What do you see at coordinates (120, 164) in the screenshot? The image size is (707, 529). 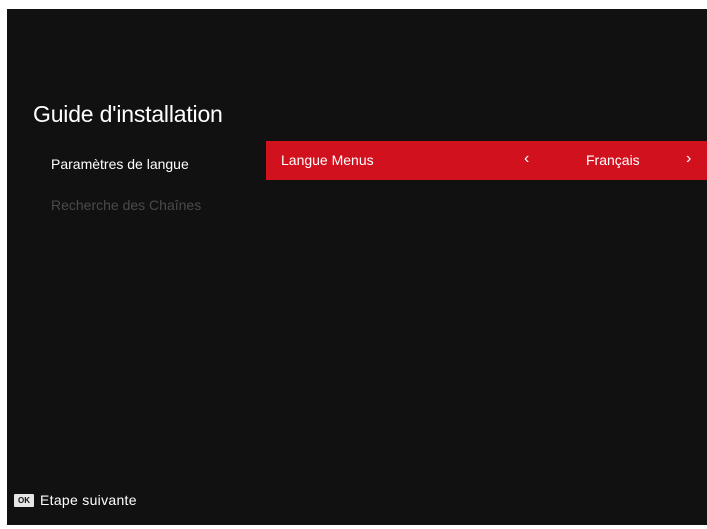 I see `sidebar-item-language-settings: Paramètres de langue` at bounding box center [120, 164].